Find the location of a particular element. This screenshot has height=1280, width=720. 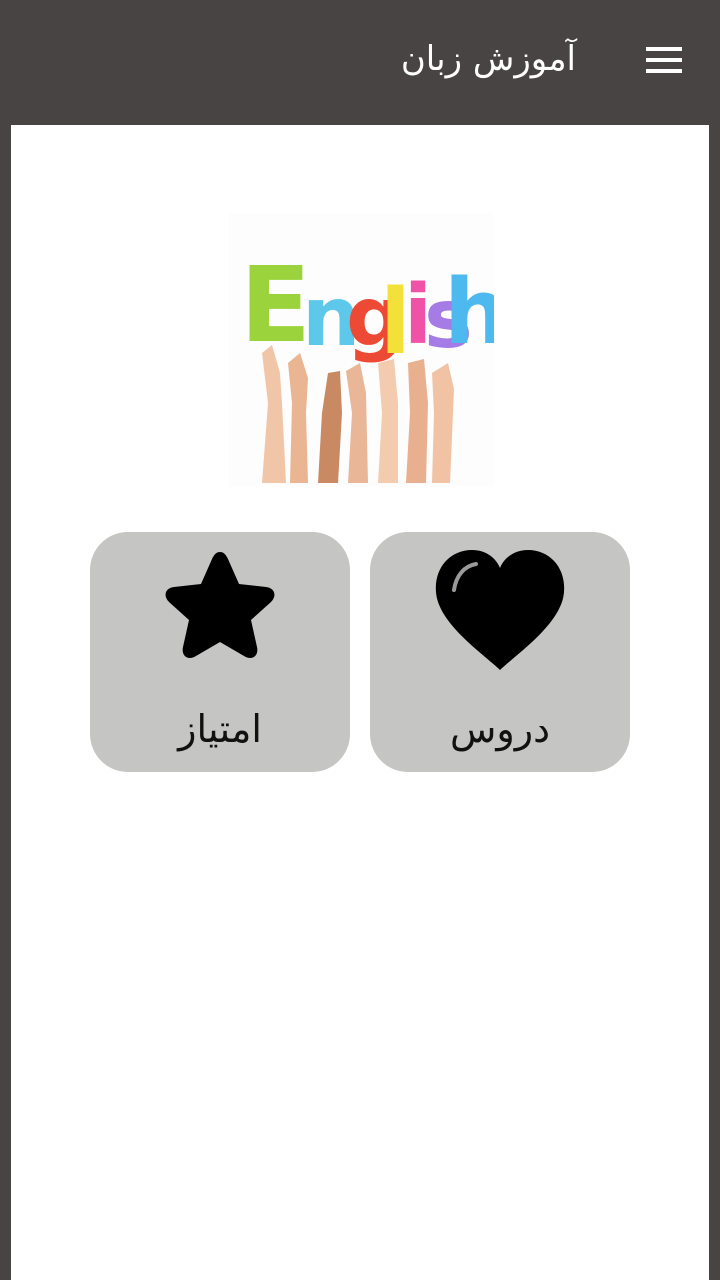

lessons-tile: دروس is located at coordinates (500, 652).